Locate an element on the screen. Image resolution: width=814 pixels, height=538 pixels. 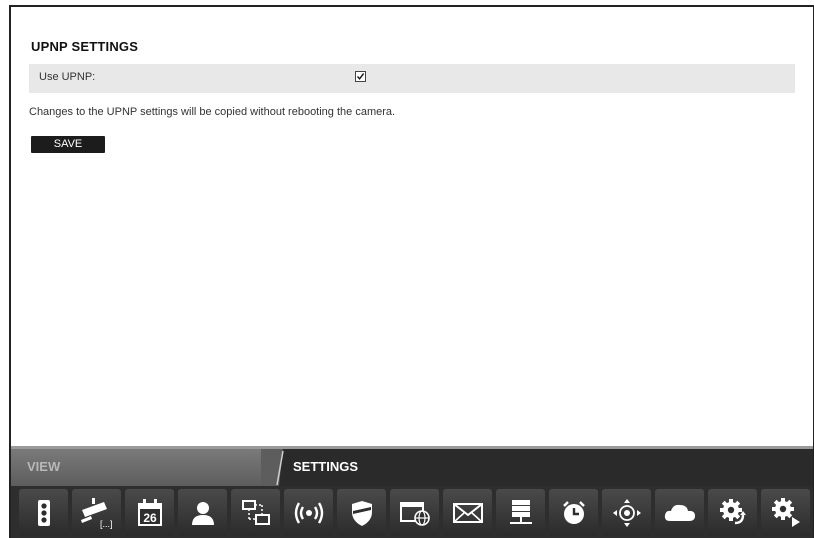
tab-view-label: VIEW is located at coordinates (44, 466).